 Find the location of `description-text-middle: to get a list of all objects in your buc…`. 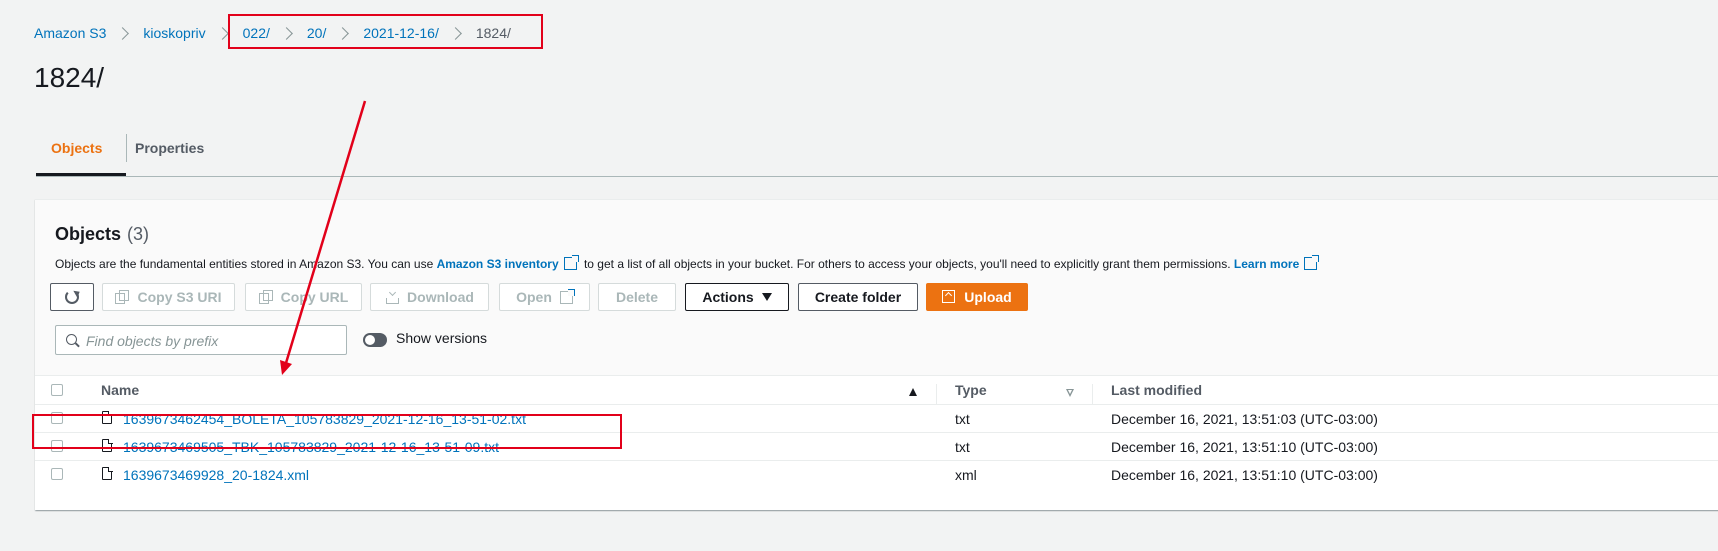

description-text-middle: to get a list of all objects in your buc… is located at coordinates (907, 264).